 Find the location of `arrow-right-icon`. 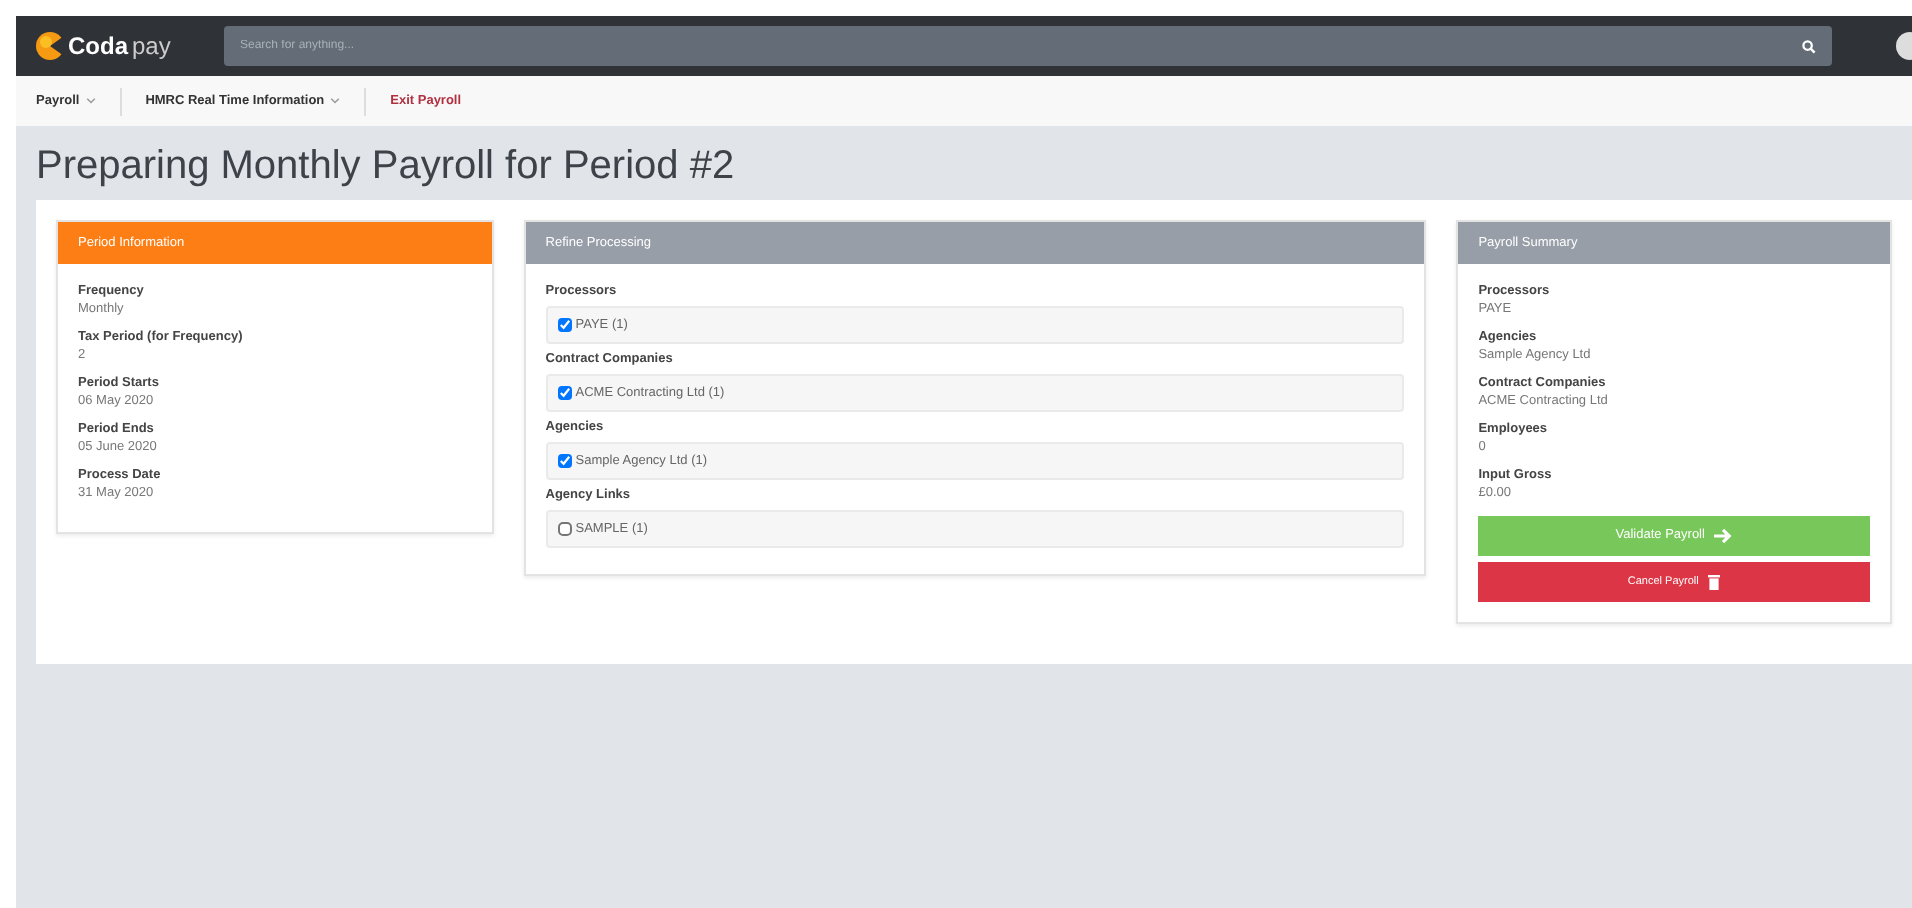

arrow-right-icon is located at coordinates (1723, 536).